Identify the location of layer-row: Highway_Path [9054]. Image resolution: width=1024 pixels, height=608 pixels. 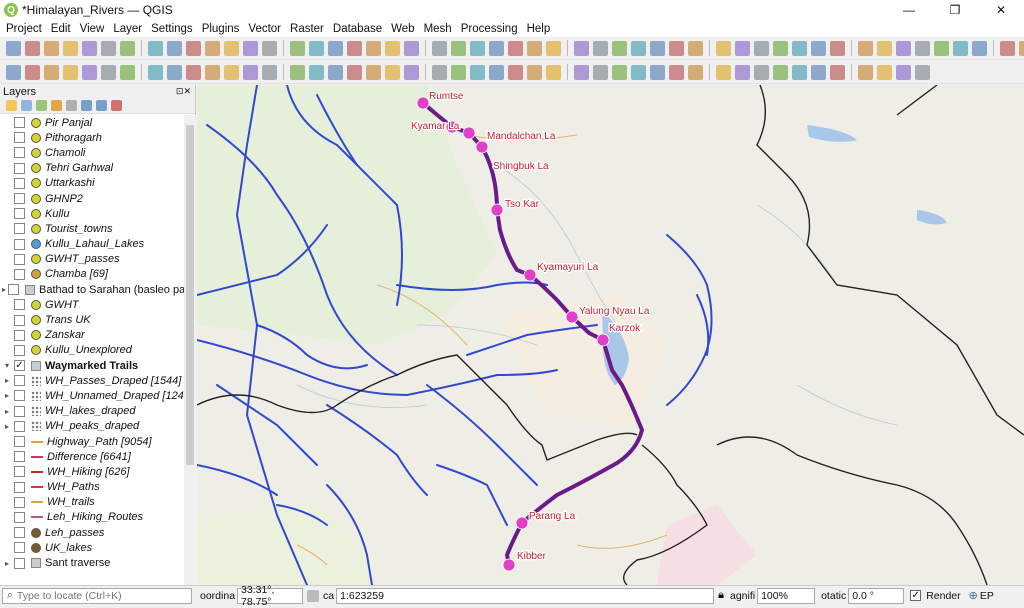
(92, 441).